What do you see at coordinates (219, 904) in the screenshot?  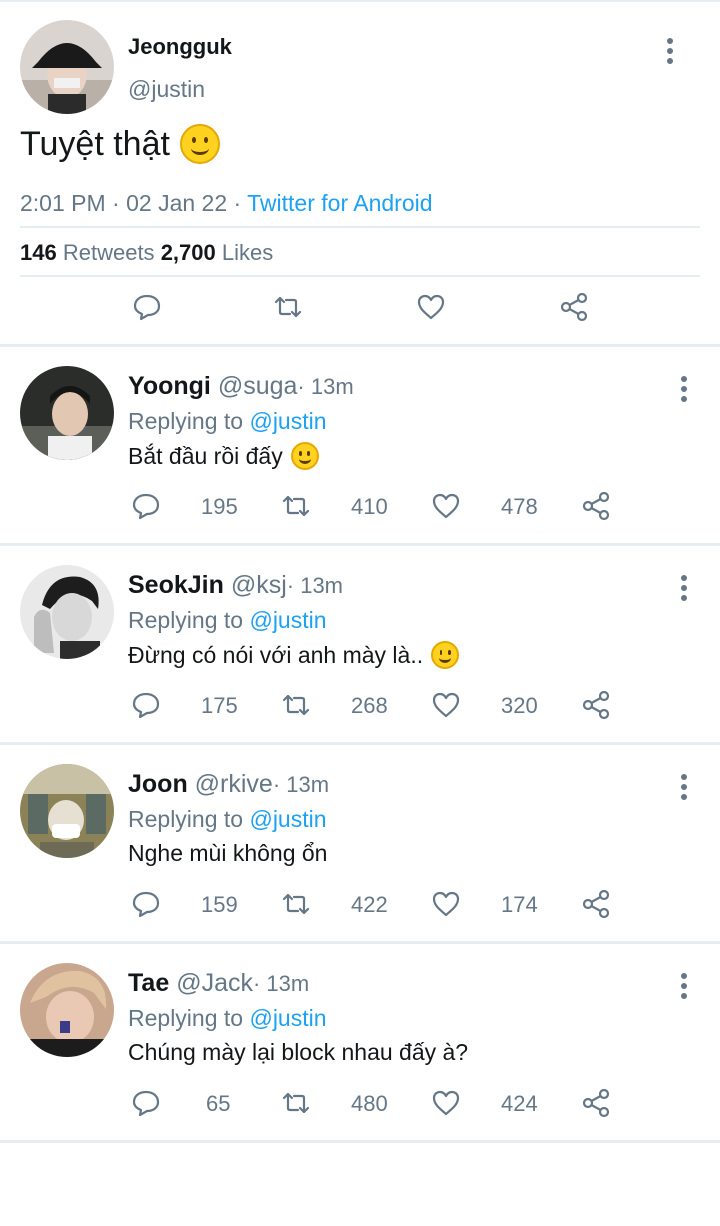 I see `reply-count: 159` at bounding box center [219, 904].